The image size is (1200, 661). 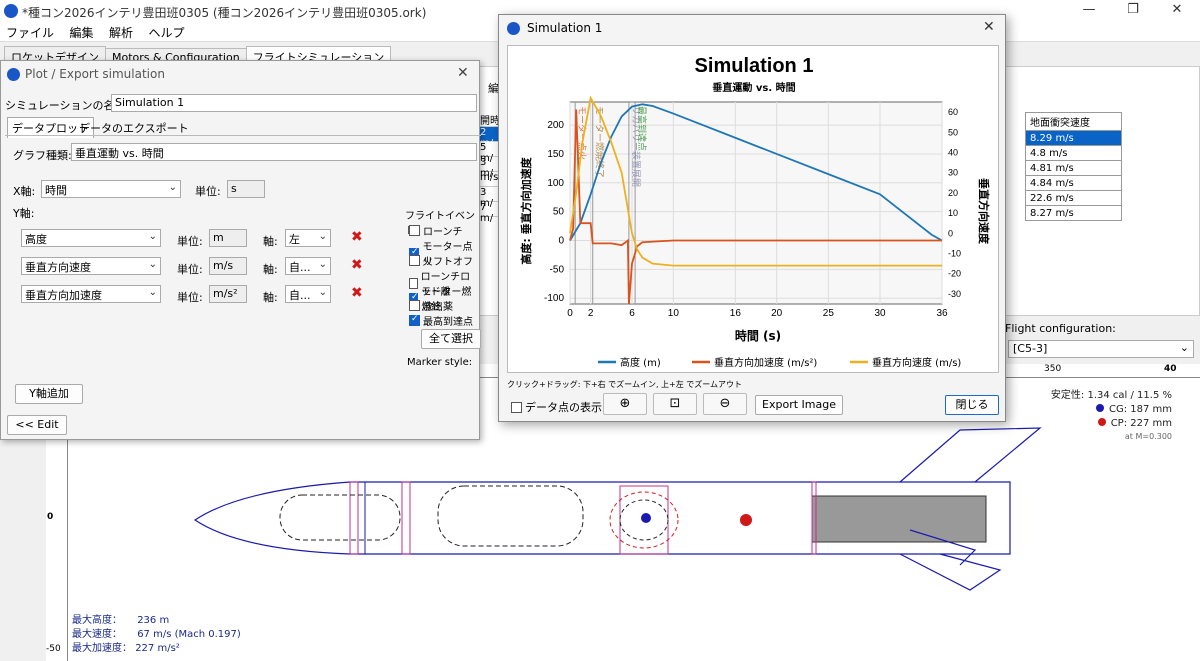 What do you see at coordinates (513, 28) in the screenshot?
I see `app-logo-icon` at bounding box center [513, 28].